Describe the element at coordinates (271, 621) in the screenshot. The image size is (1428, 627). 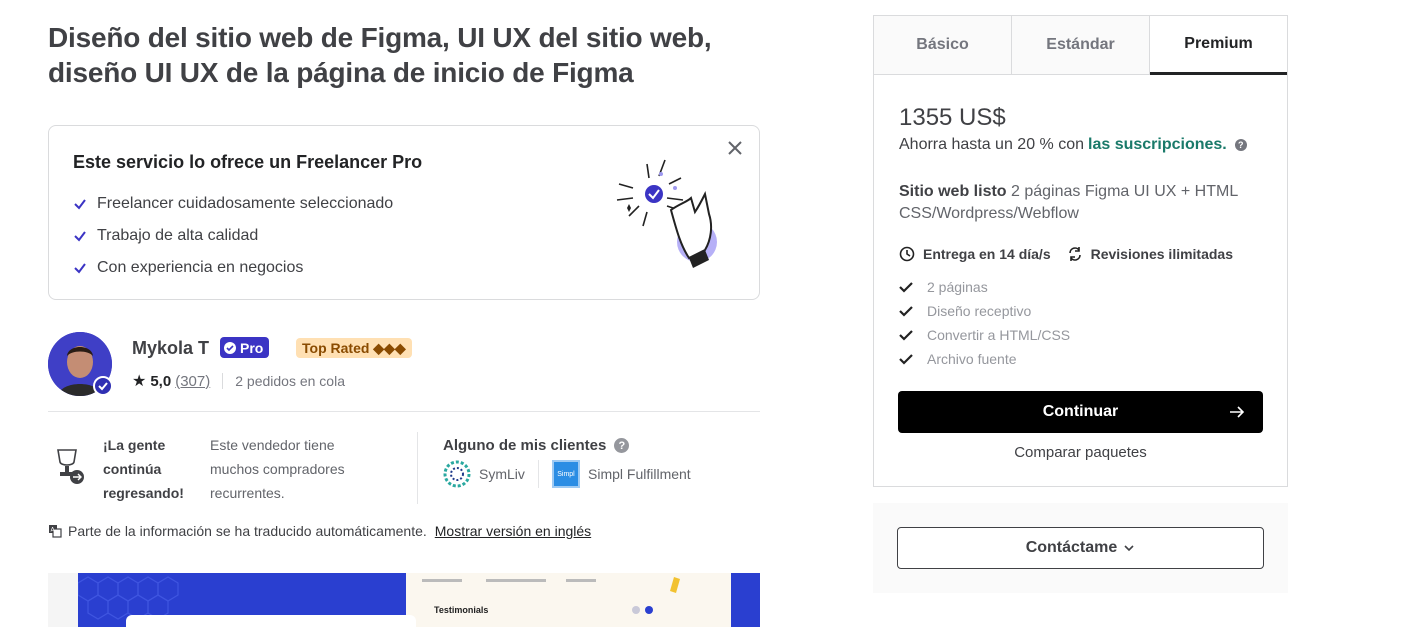
I see `gallery-card` at that location.